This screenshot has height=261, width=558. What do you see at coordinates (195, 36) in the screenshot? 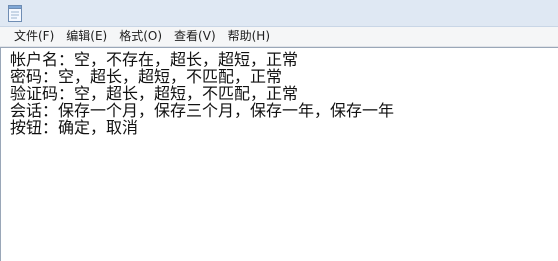
I see `menu-view: 查看(V)` at bounding box center [195, 36].